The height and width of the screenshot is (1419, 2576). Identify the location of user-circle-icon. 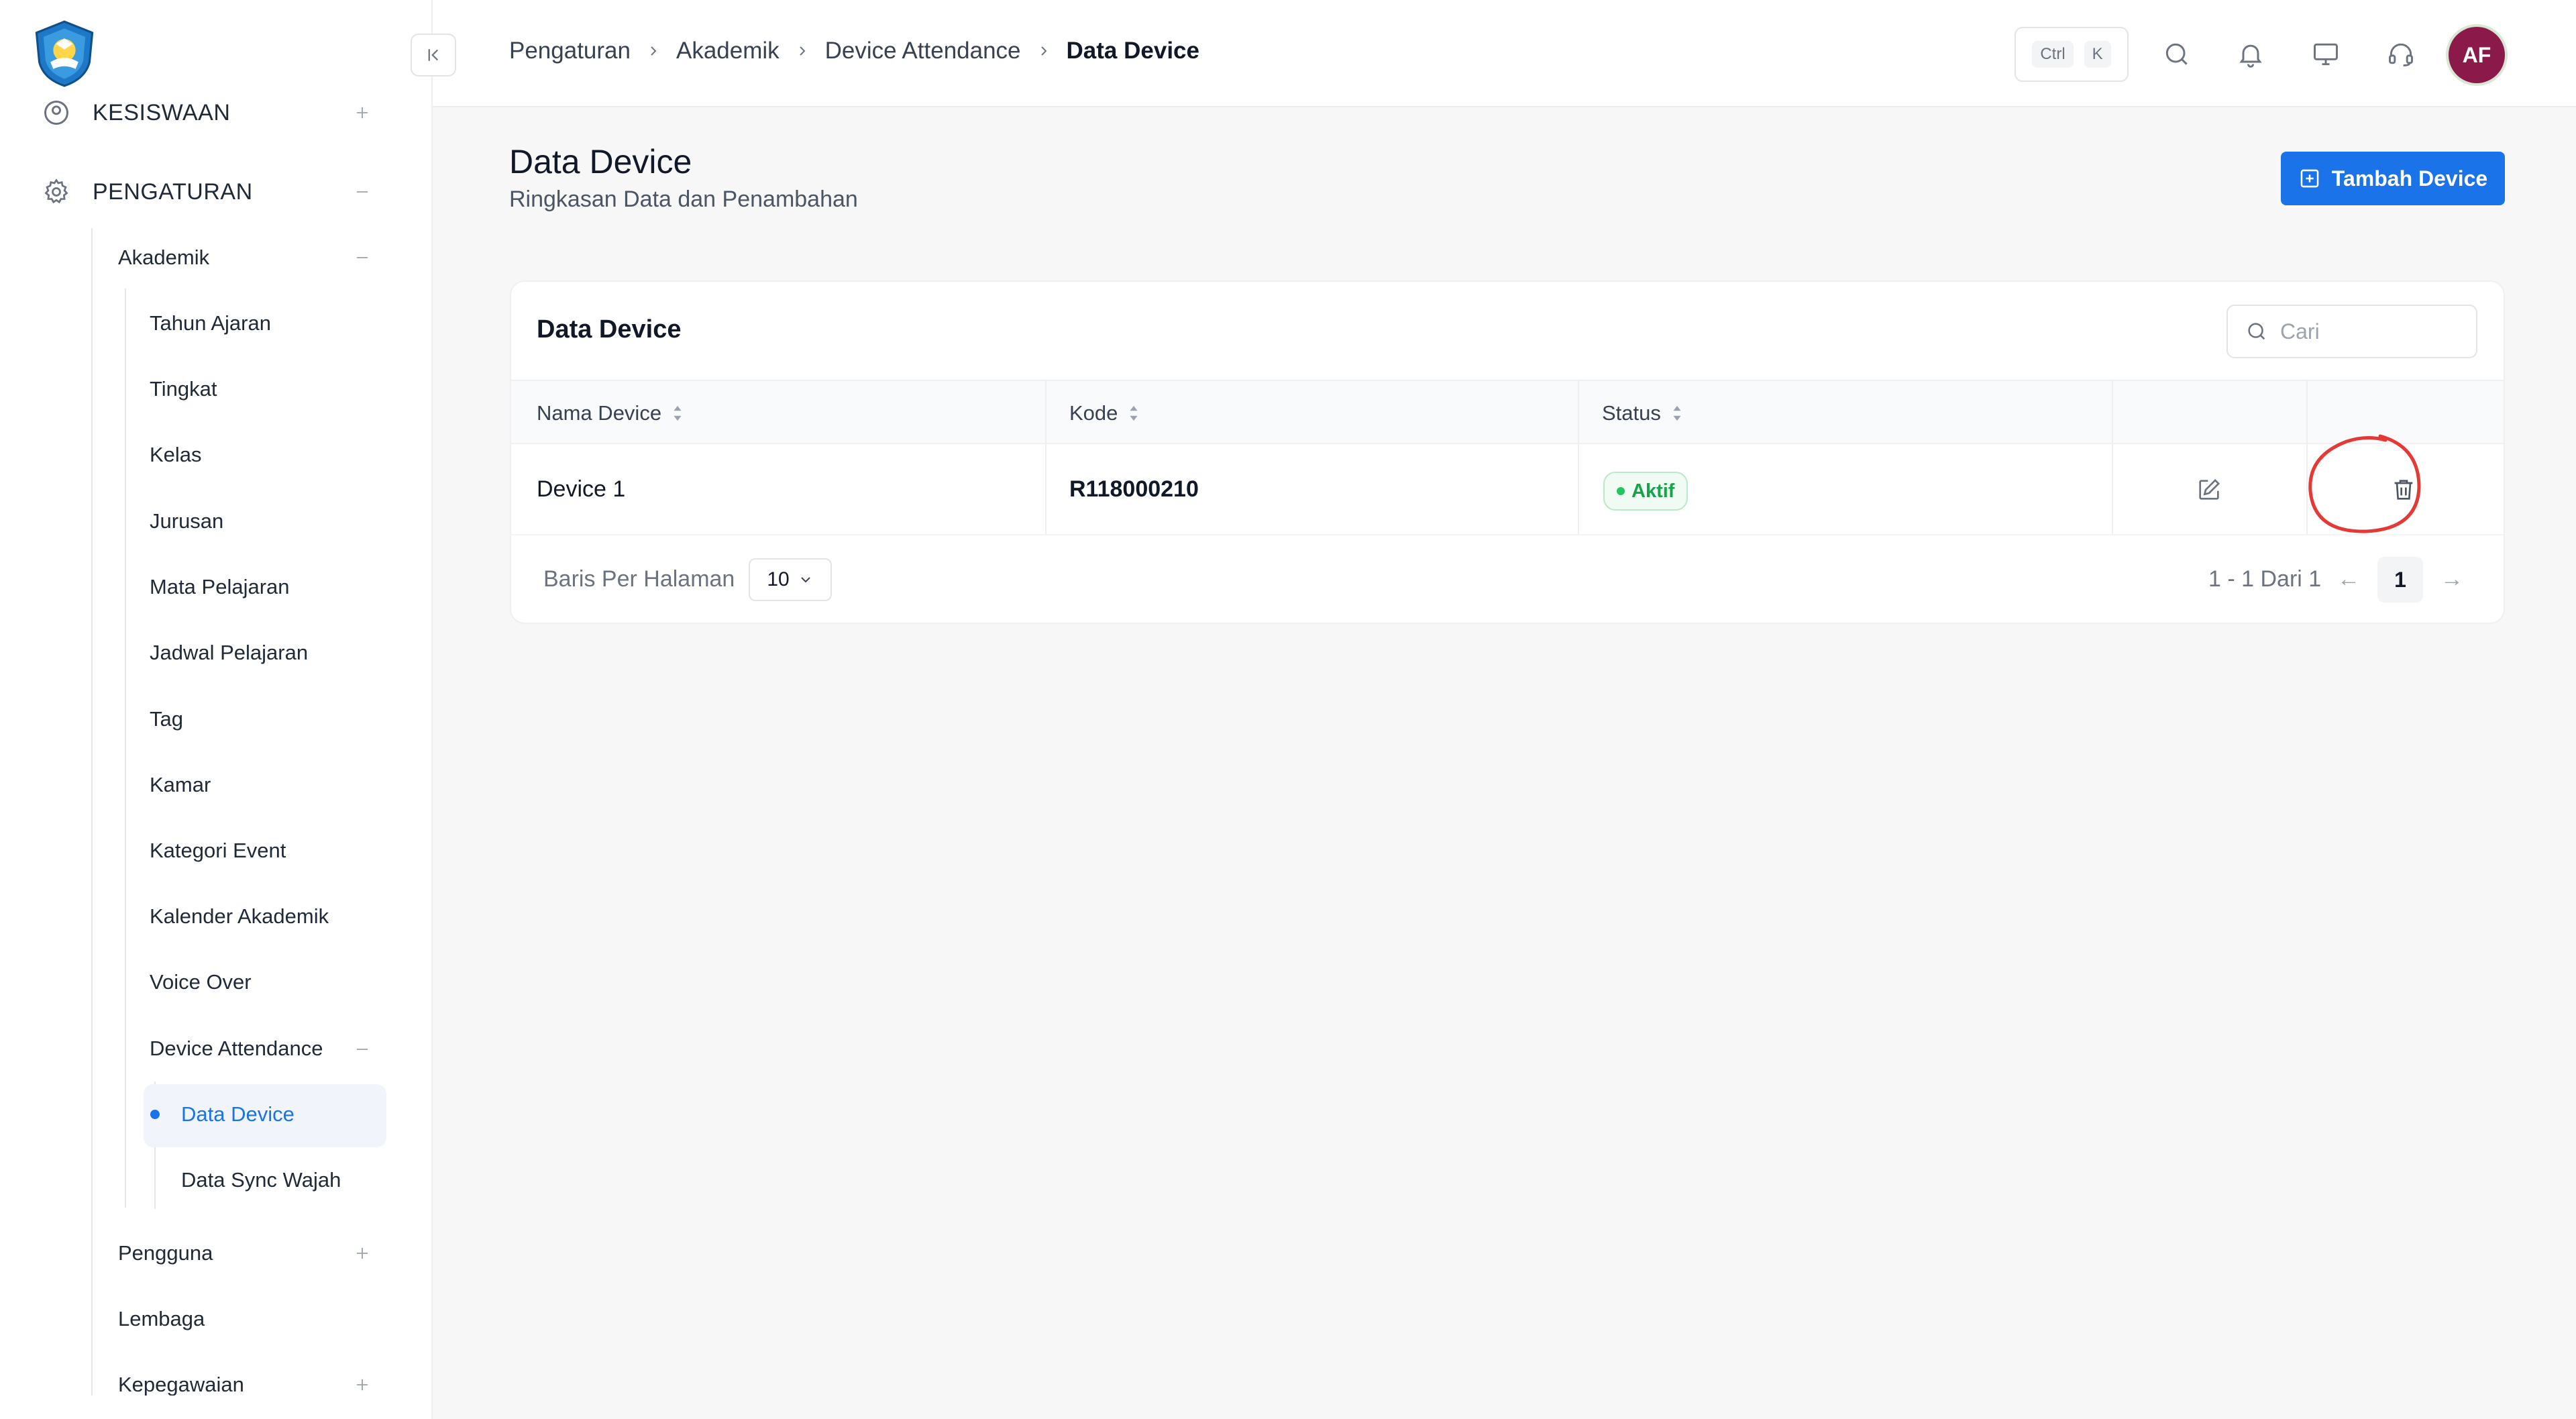
(56, 113).